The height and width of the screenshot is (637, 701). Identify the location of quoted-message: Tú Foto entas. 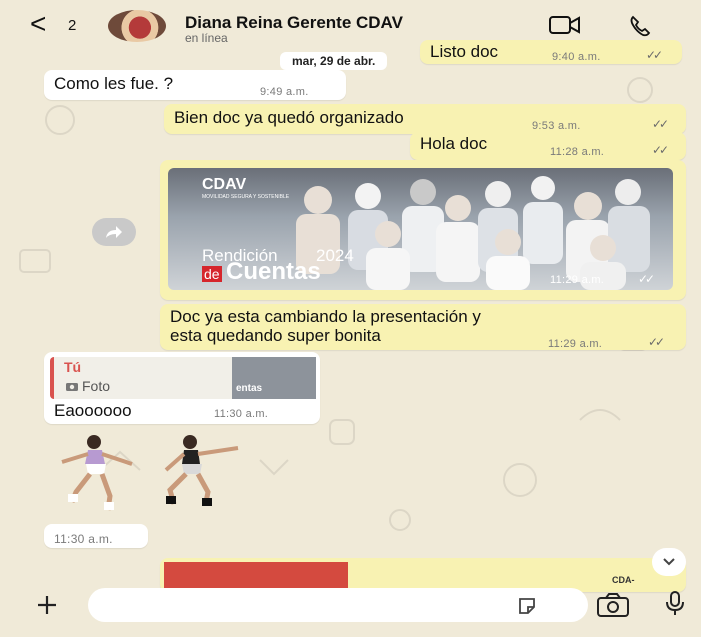
(183, 378).